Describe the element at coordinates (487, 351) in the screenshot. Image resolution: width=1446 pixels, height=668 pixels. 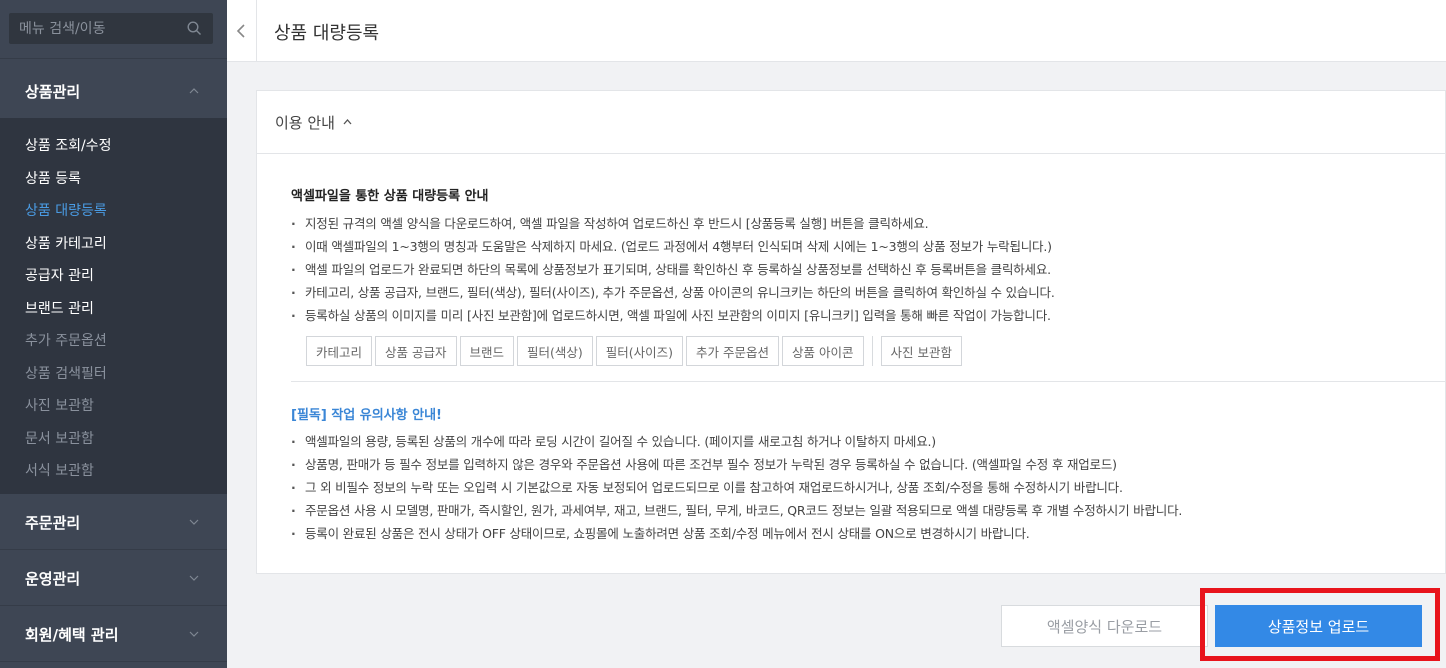
I see `brand-key-button: 브랜드` at that location.